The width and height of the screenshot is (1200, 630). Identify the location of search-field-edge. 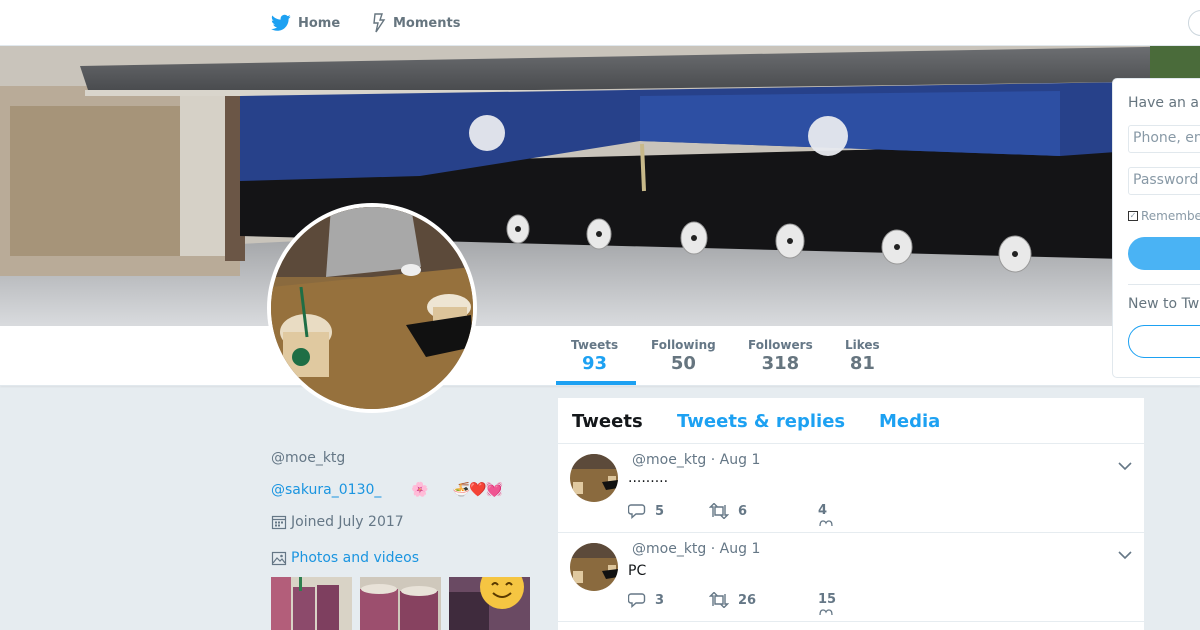
(1194, 23).